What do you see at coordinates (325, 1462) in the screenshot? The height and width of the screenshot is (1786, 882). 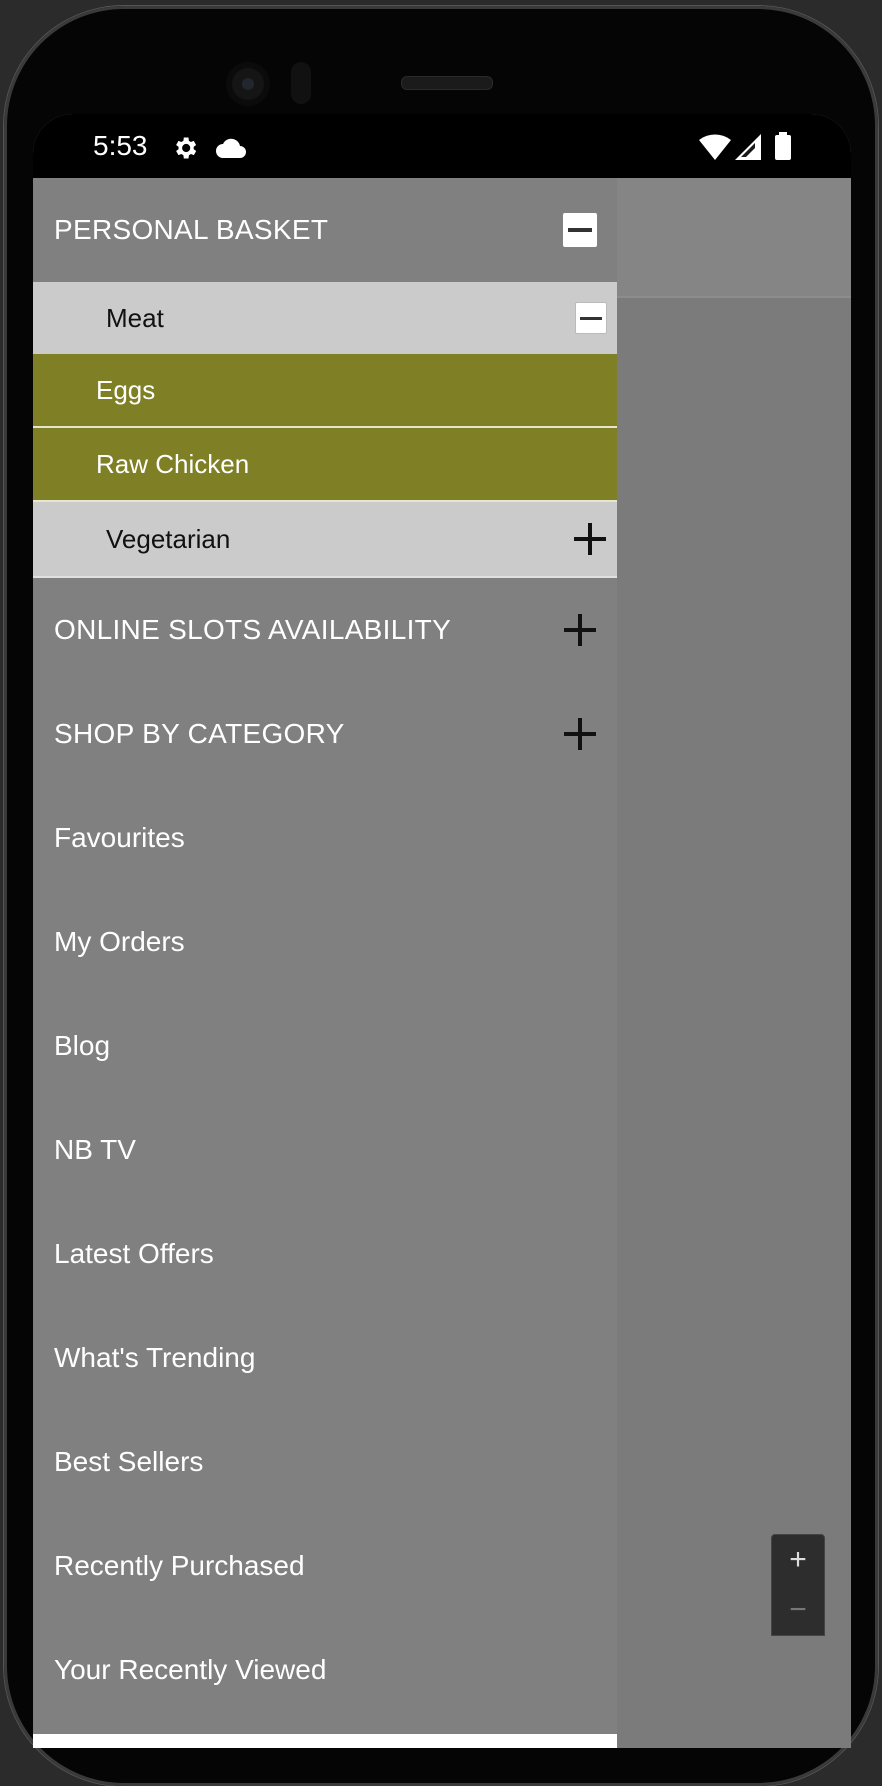 I see `drawer-link-best-sellers: Best Sellers` at bounding box center [325, 1462].